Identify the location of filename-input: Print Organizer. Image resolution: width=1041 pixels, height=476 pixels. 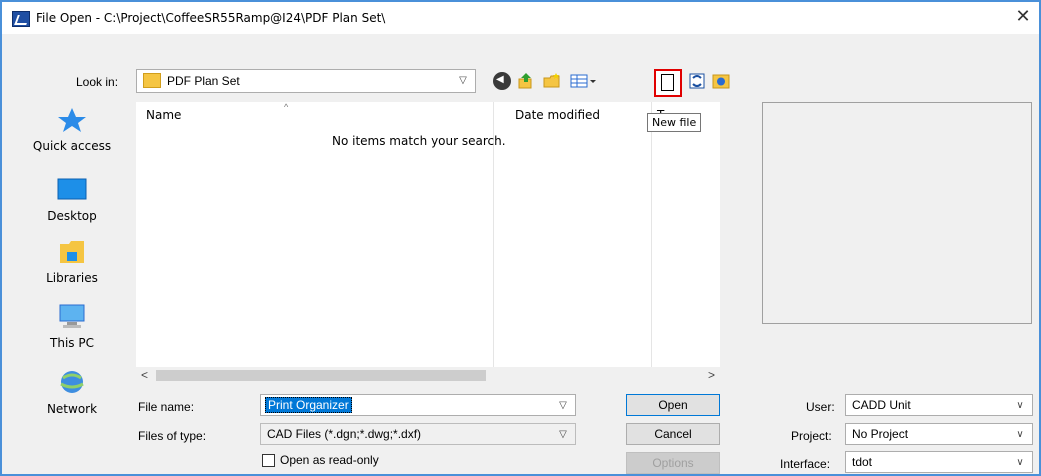
(308, 405).